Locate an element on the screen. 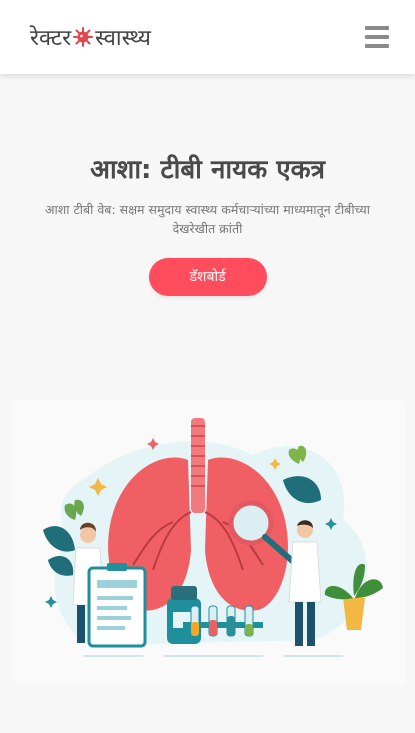 The width and height of the screenshot is (415, 733). page-title: आशा: टीबी नायक एकत्र is located at coordinates (207, 170).